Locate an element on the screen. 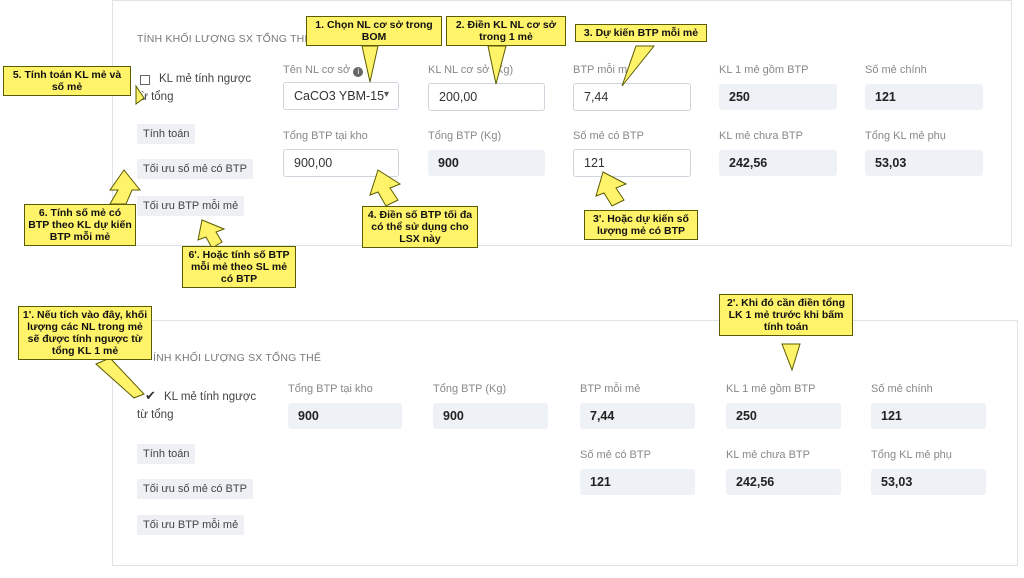 Image resolution: width=1024 pixels, height=578 pixels. base-material-label: Tên NL cơ sở i is located at coordinates (323, 70).